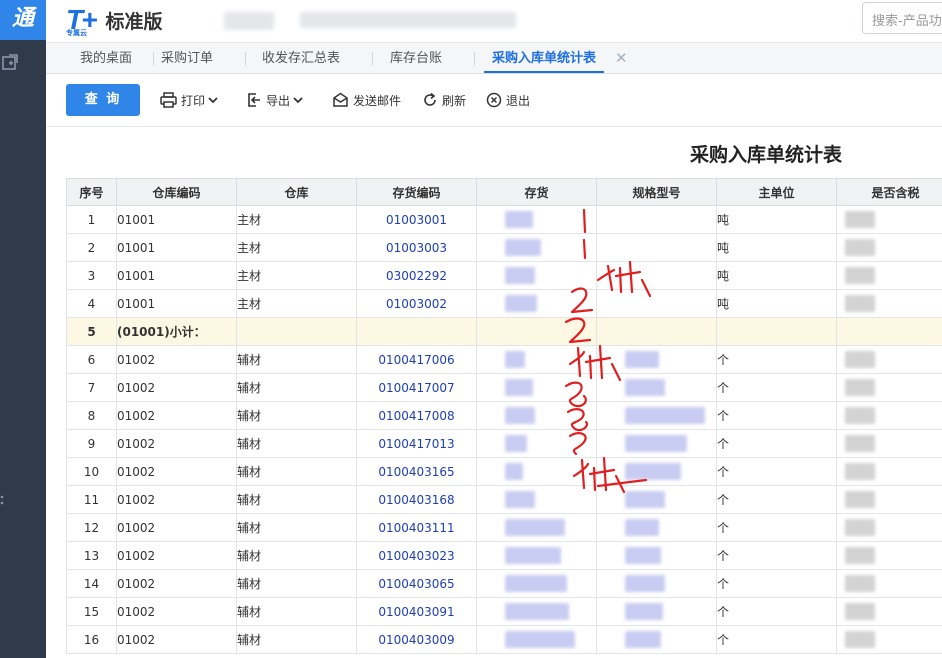 This screenshot has height=658, width=942. What do you see at coordinates (91, 639) in the screenshot?
I see `cell-no: 16` at bounding box center [91, 639].